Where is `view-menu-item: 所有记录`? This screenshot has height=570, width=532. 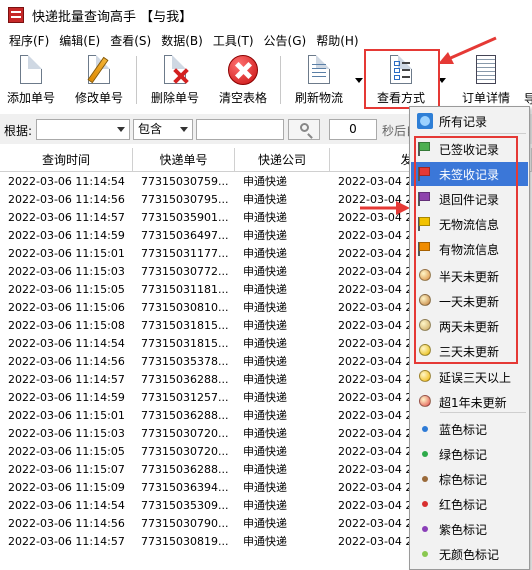
view-menu-item: 所有记录 is located at coordinates (469, 121).